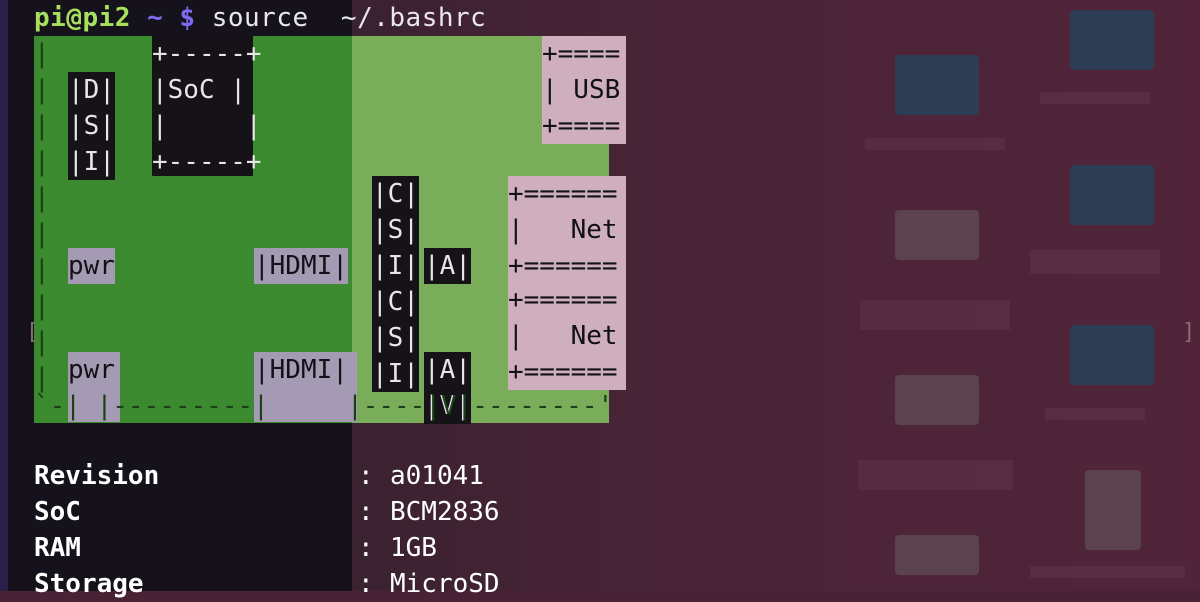  What do you see at coordinates (445, 512) in the screenshot?
I see `info-value: BCM2836` at bounding box center [445, 512].